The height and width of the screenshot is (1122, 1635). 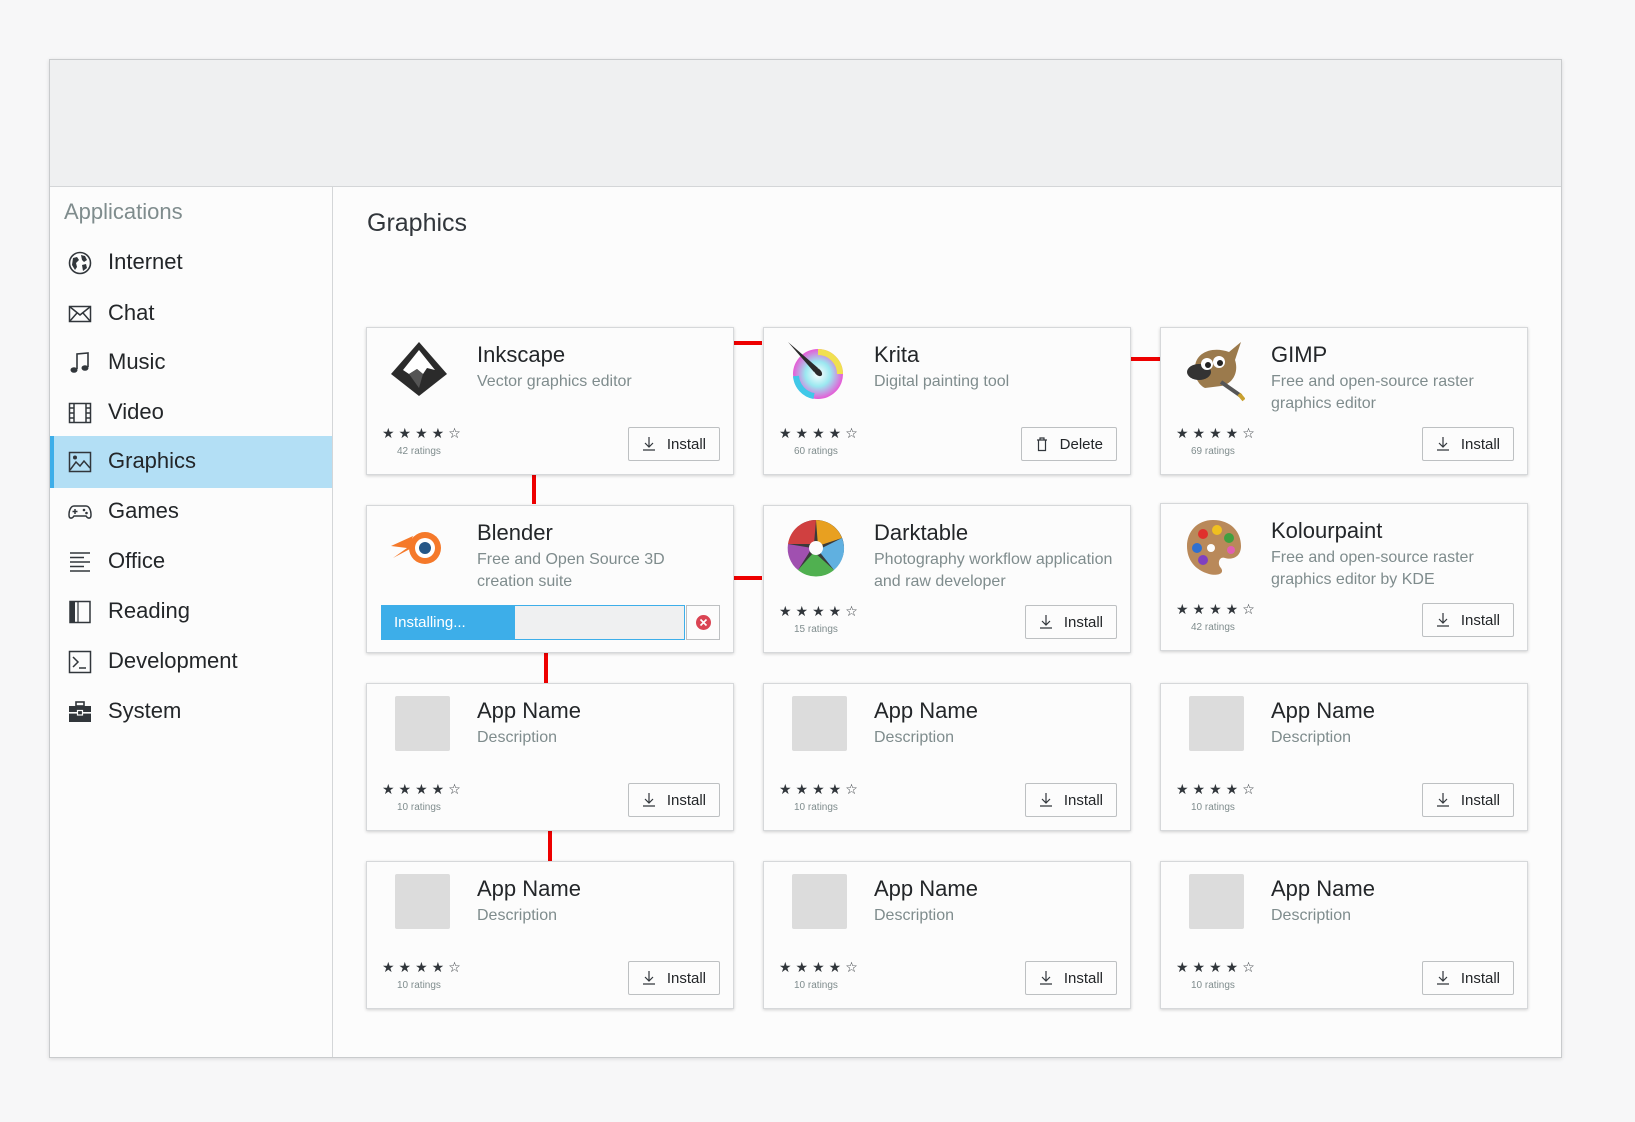 I want to click on app-name: Inkscape, so click(x=521, y=354).